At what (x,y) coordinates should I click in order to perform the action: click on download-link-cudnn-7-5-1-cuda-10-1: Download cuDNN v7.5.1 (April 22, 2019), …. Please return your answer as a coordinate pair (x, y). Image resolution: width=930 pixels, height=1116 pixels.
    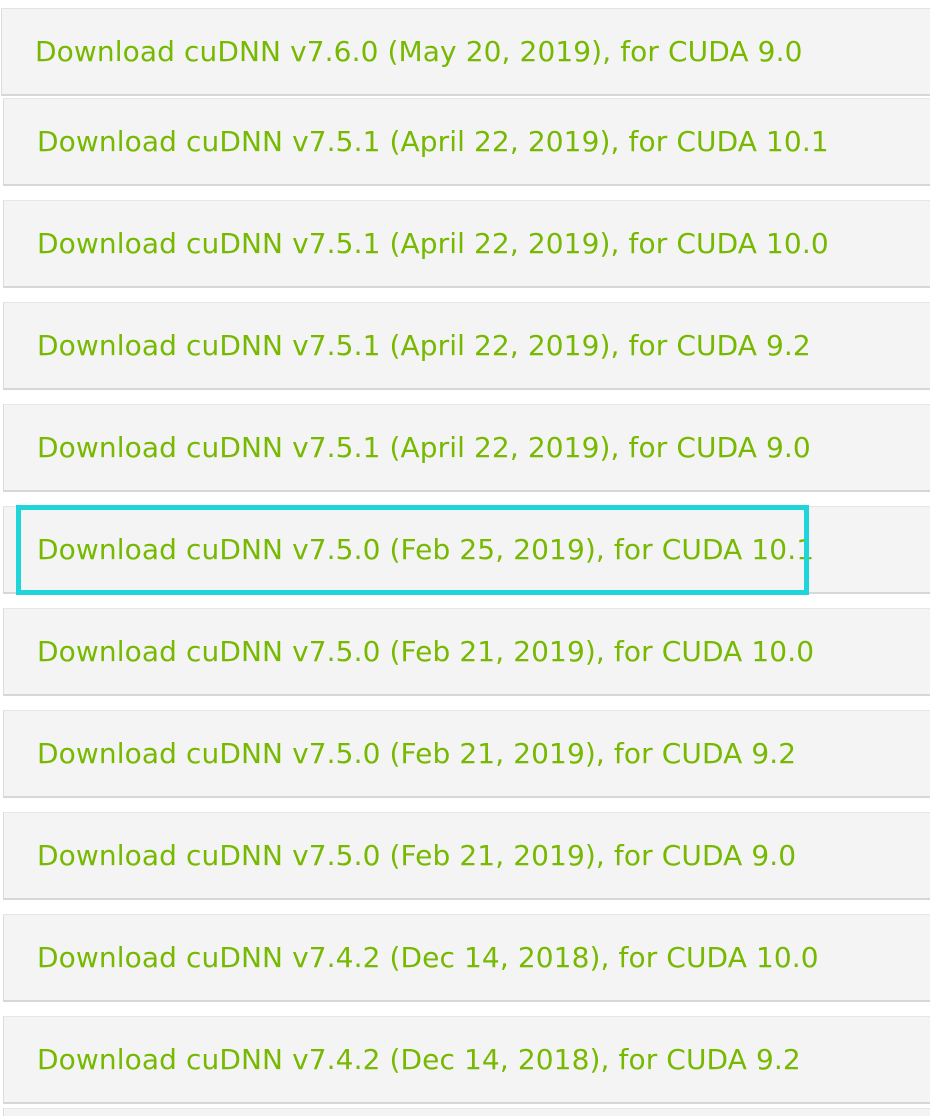
    Looking at the image, I should click on (433, 142).